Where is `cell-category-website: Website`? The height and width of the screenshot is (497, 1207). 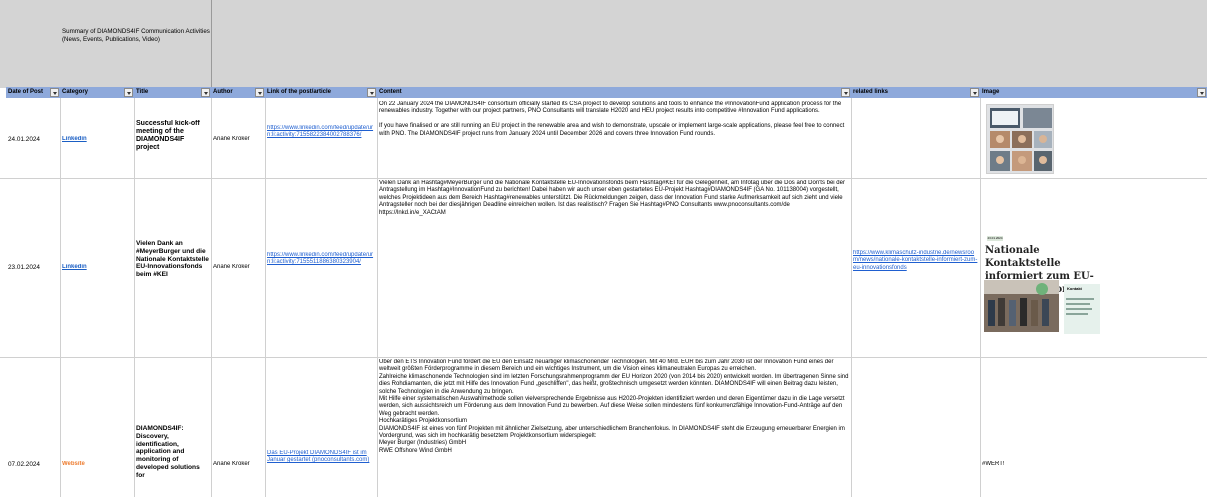 cell-category-website: Website is located at coordinates (97, 464).